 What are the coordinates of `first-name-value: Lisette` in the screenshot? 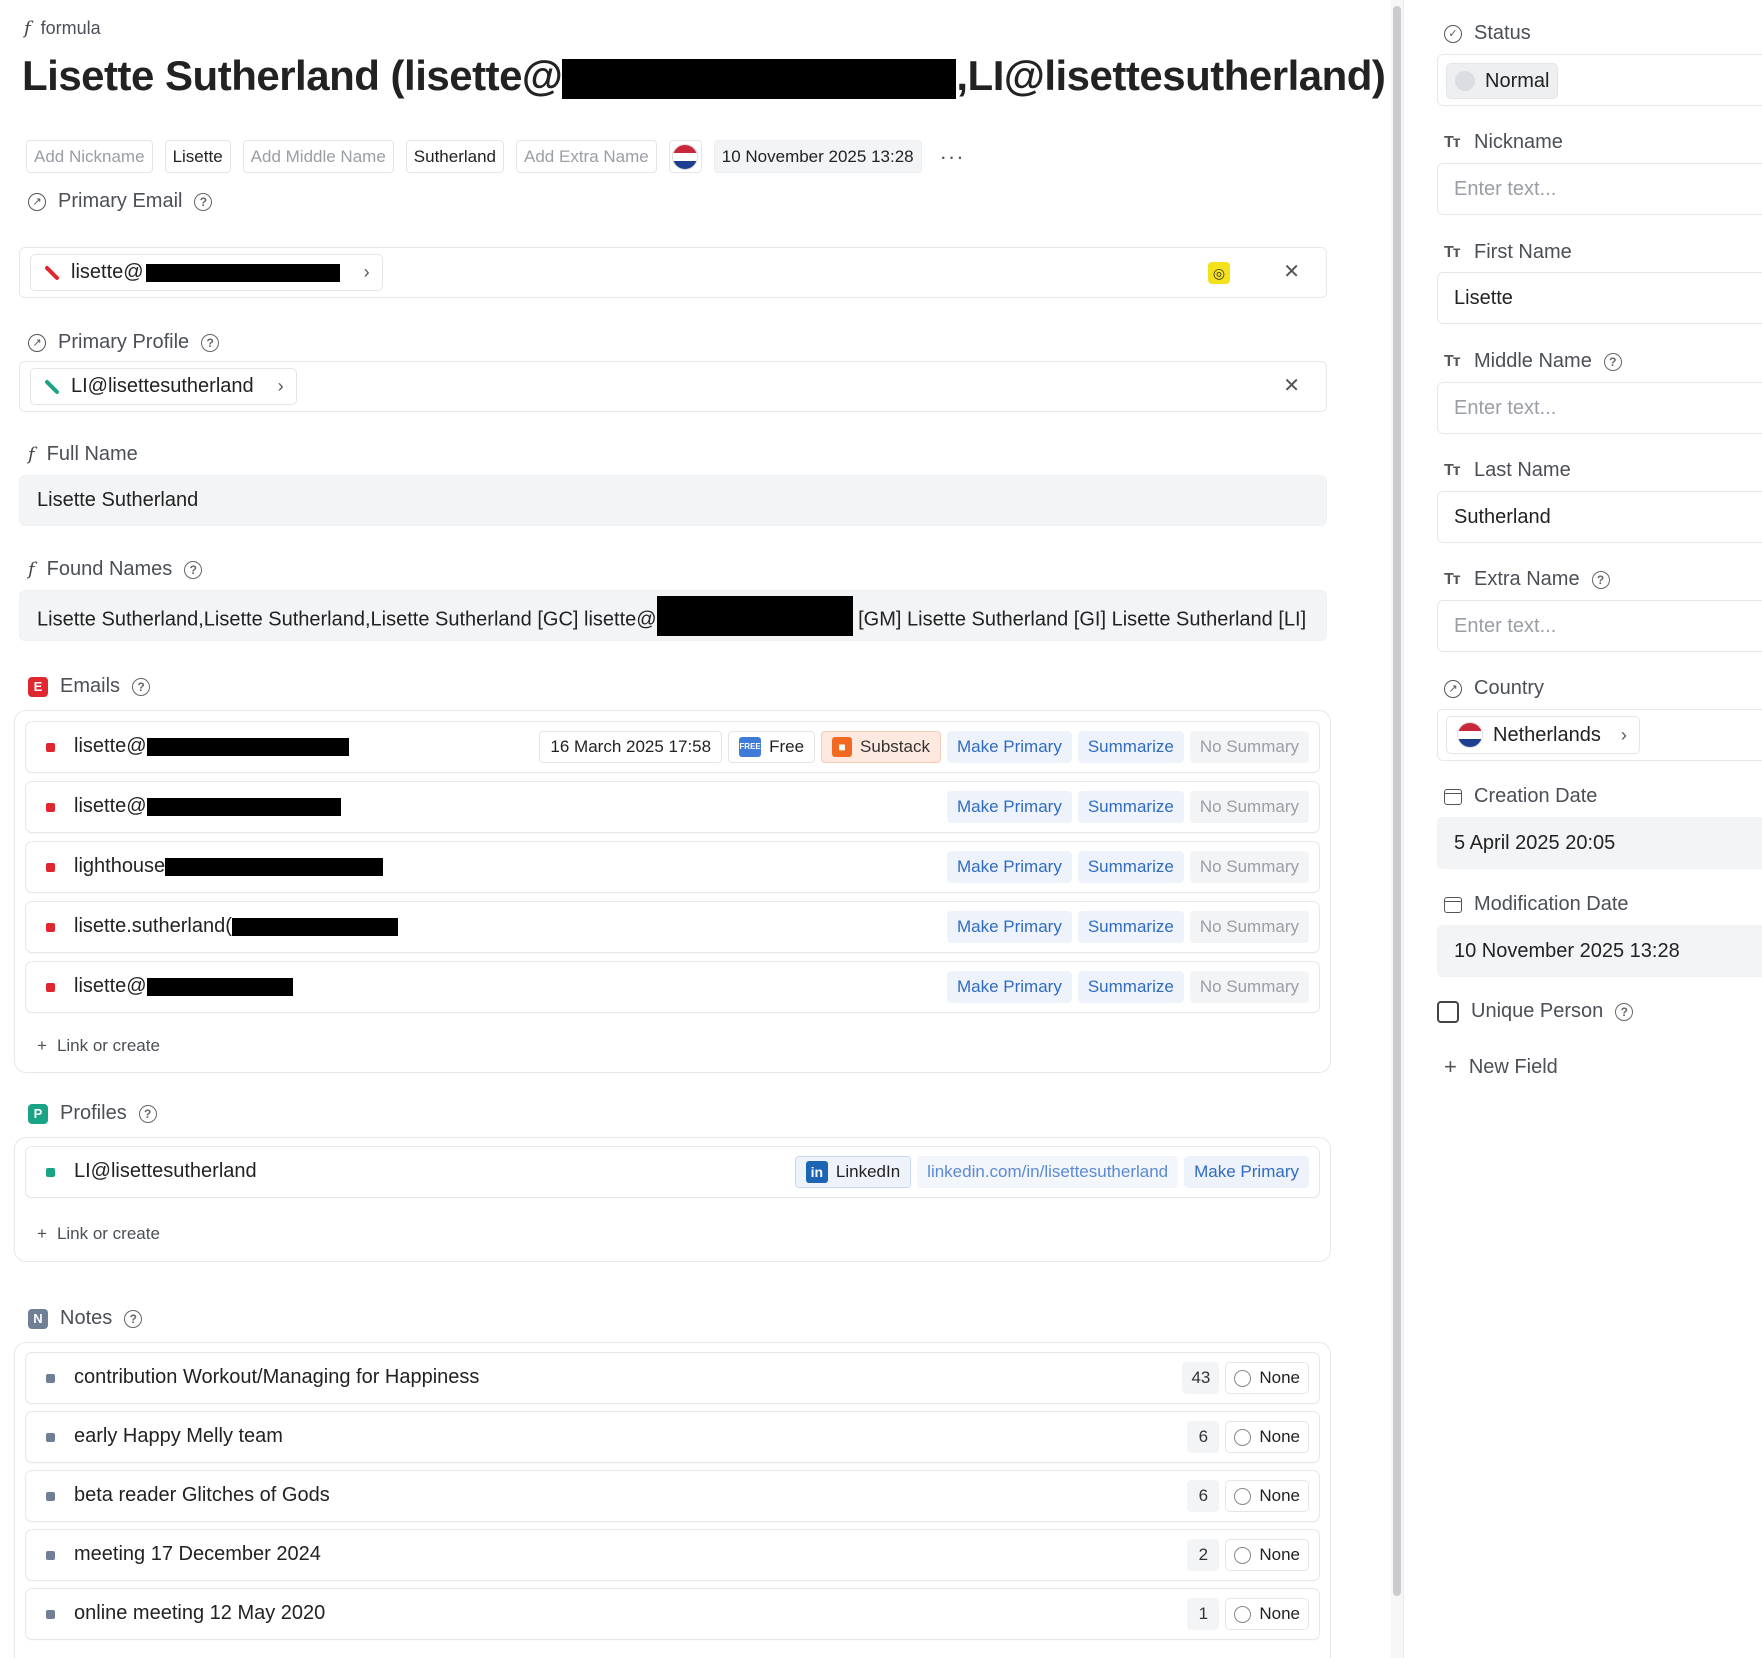 It's located at (1483, 298).